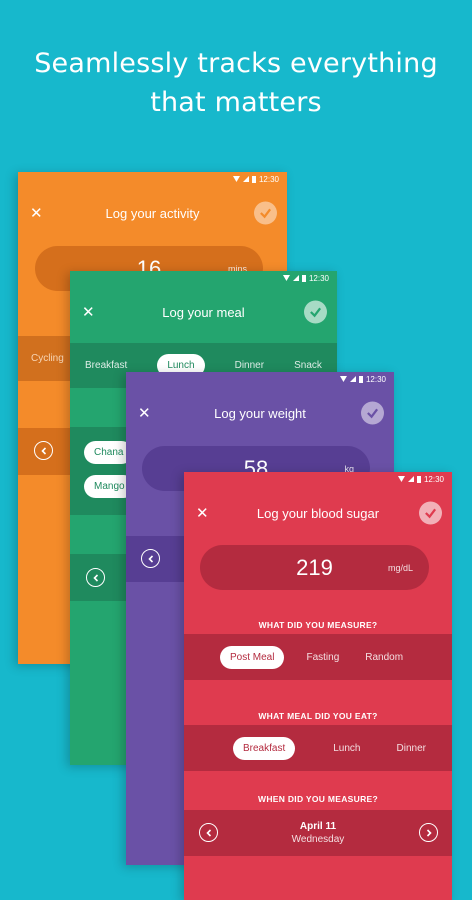 This screenshot has width=472, height=900. I want to click on date-display: April 11 Wednesday, so click(318, 833).